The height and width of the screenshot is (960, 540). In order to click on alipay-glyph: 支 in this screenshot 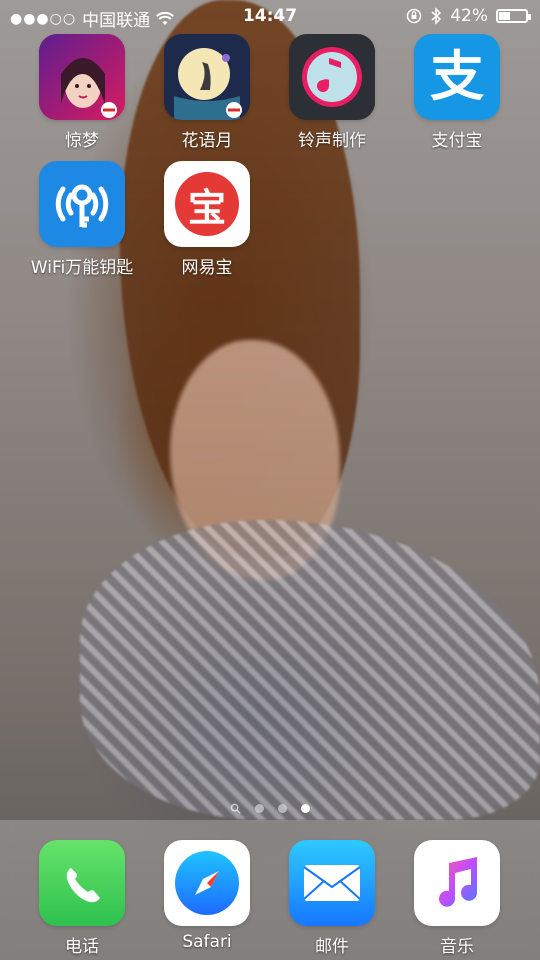, I will do `click(457, 76)`.